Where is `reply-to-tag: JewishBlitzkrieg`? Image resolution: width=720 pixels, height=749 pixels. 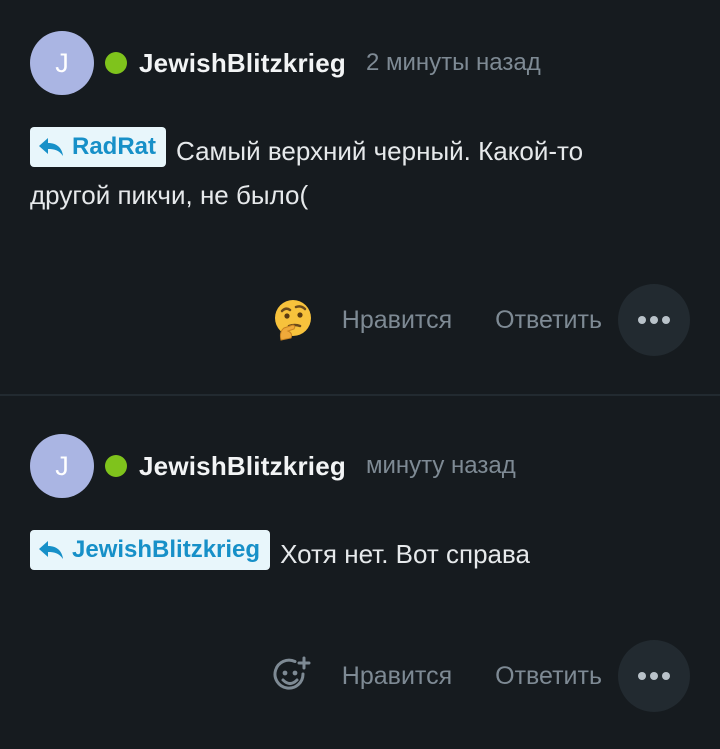
reply-to-tag: JewishBlitzkrieg is located at coordinates (150, 550).